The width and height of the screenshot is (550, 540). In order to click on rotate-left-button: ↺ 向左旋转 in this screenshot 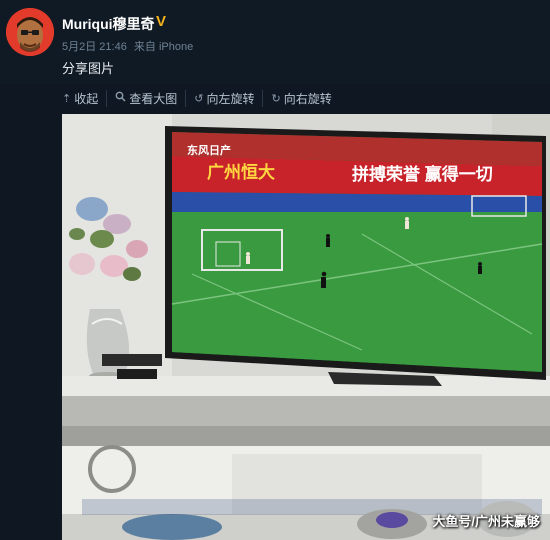, I will do `click(229, 98)`.